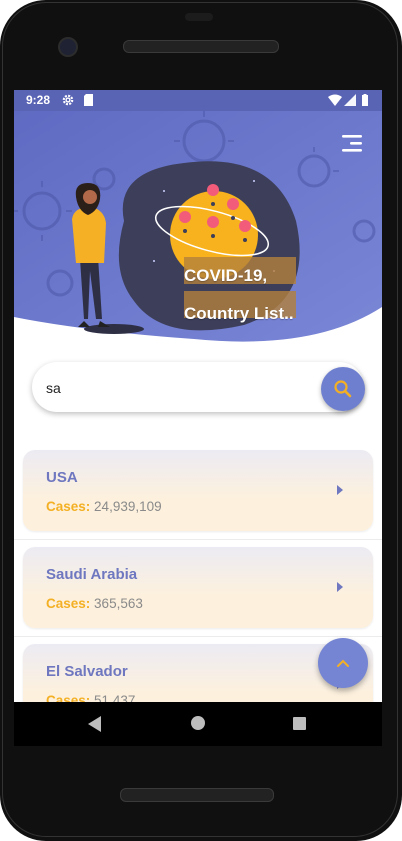  Describe the element at coordinates (299, 723) in the screenshot. I see `recents-icon` at that location.